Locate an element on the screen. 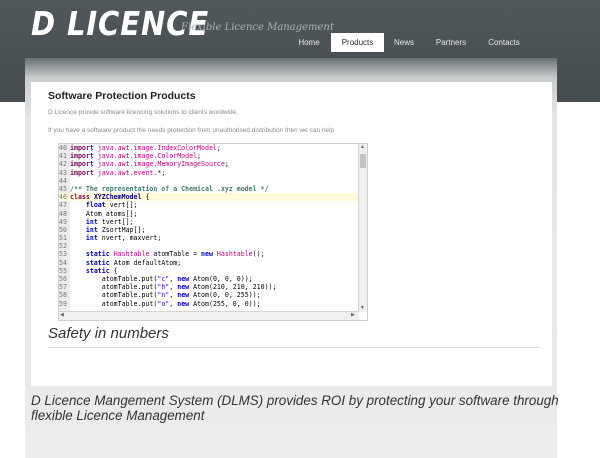 The width and height of the screenshot is (600, 458). code-line: 50 int ZsortMap[]; is located at coordinates (209, 230).